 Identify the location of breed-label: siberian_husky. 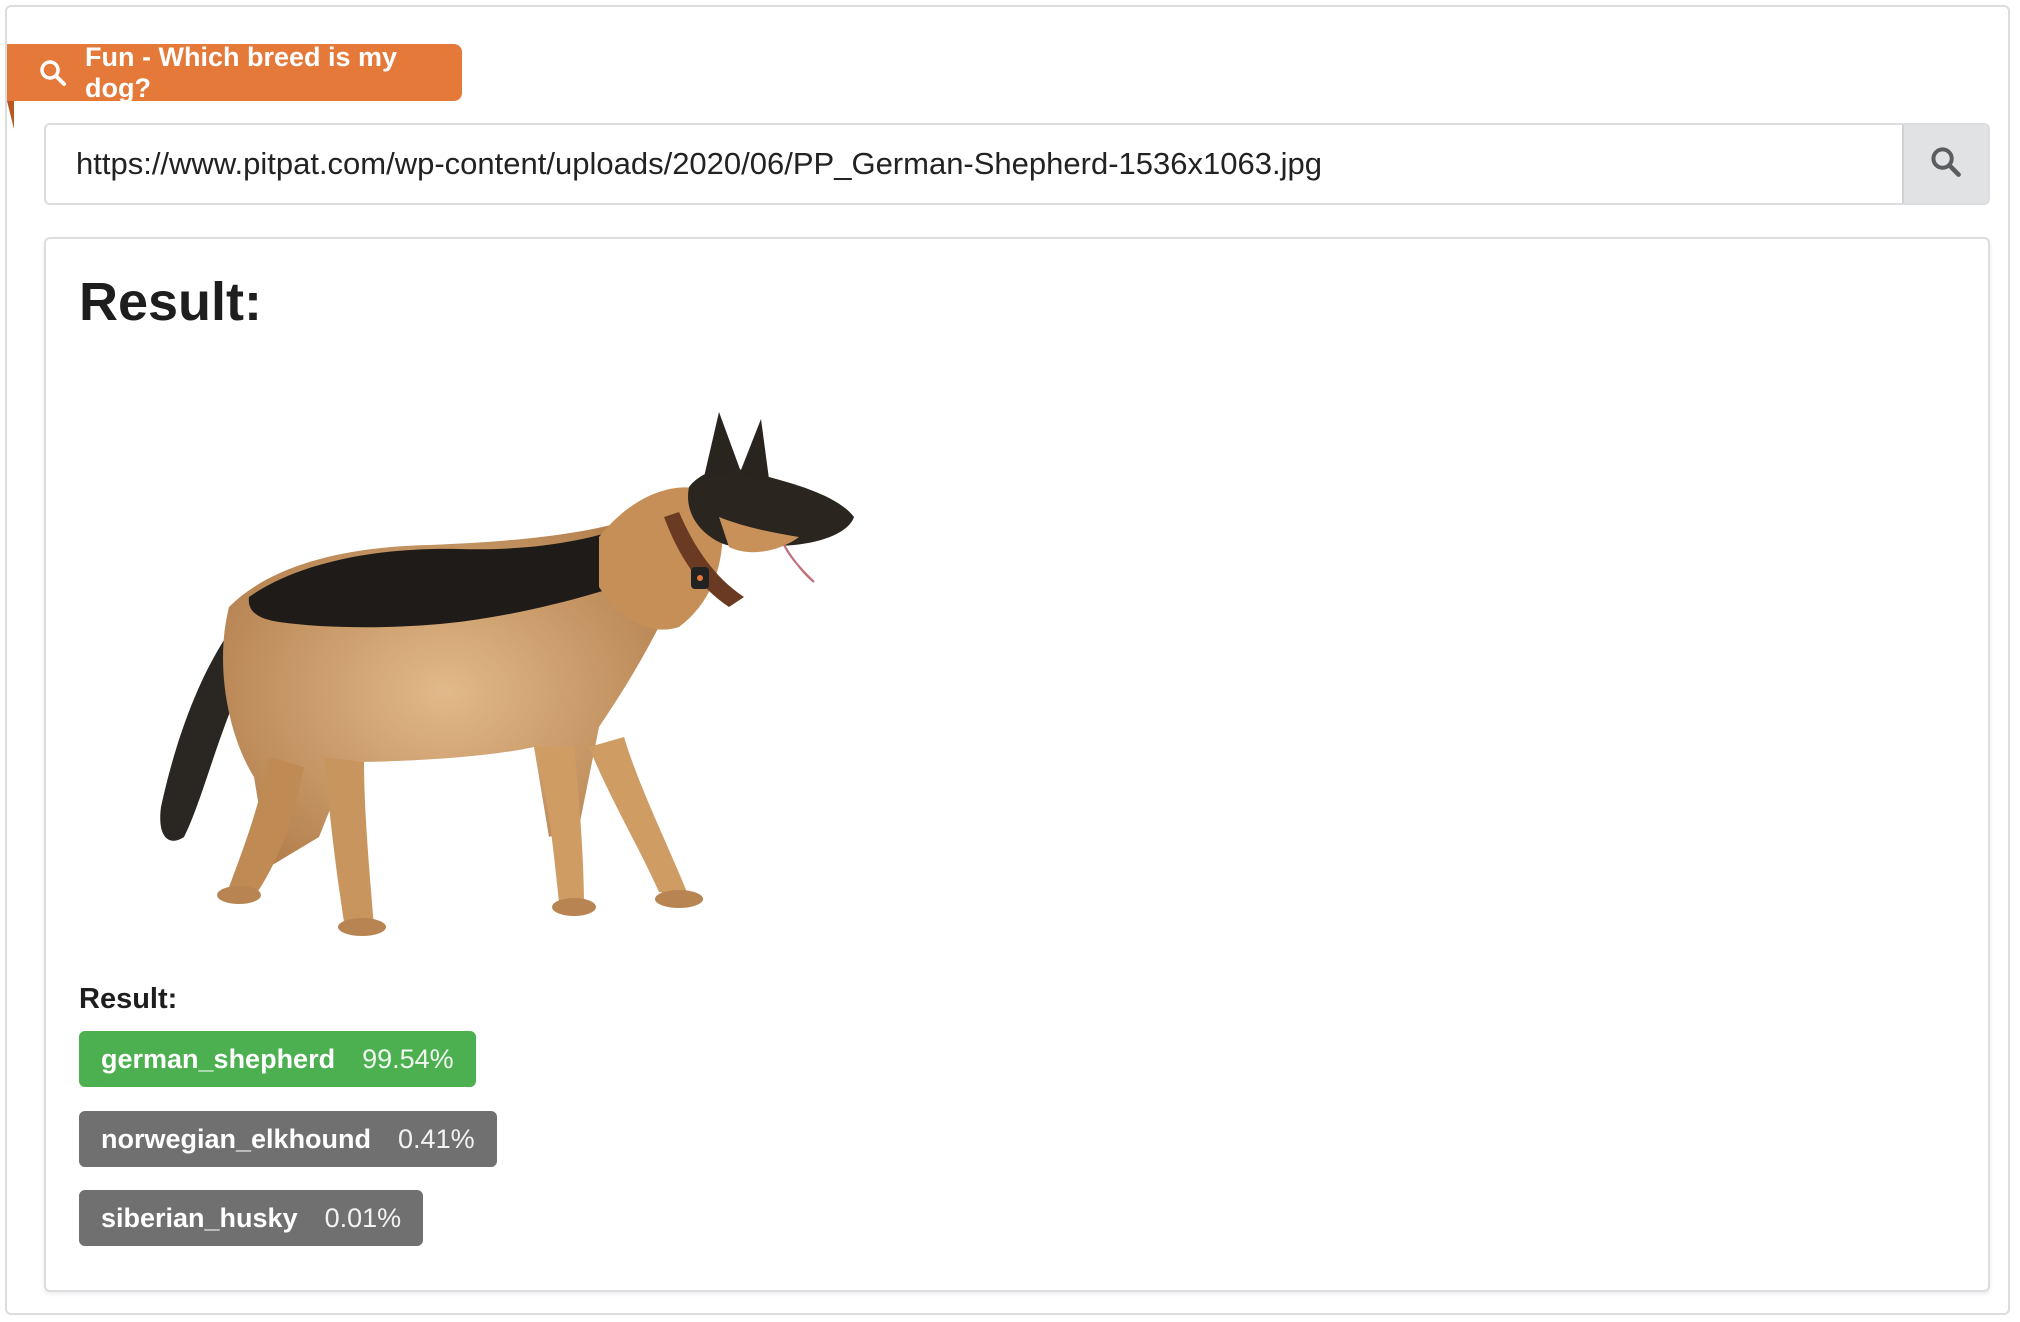
(199, 1217).